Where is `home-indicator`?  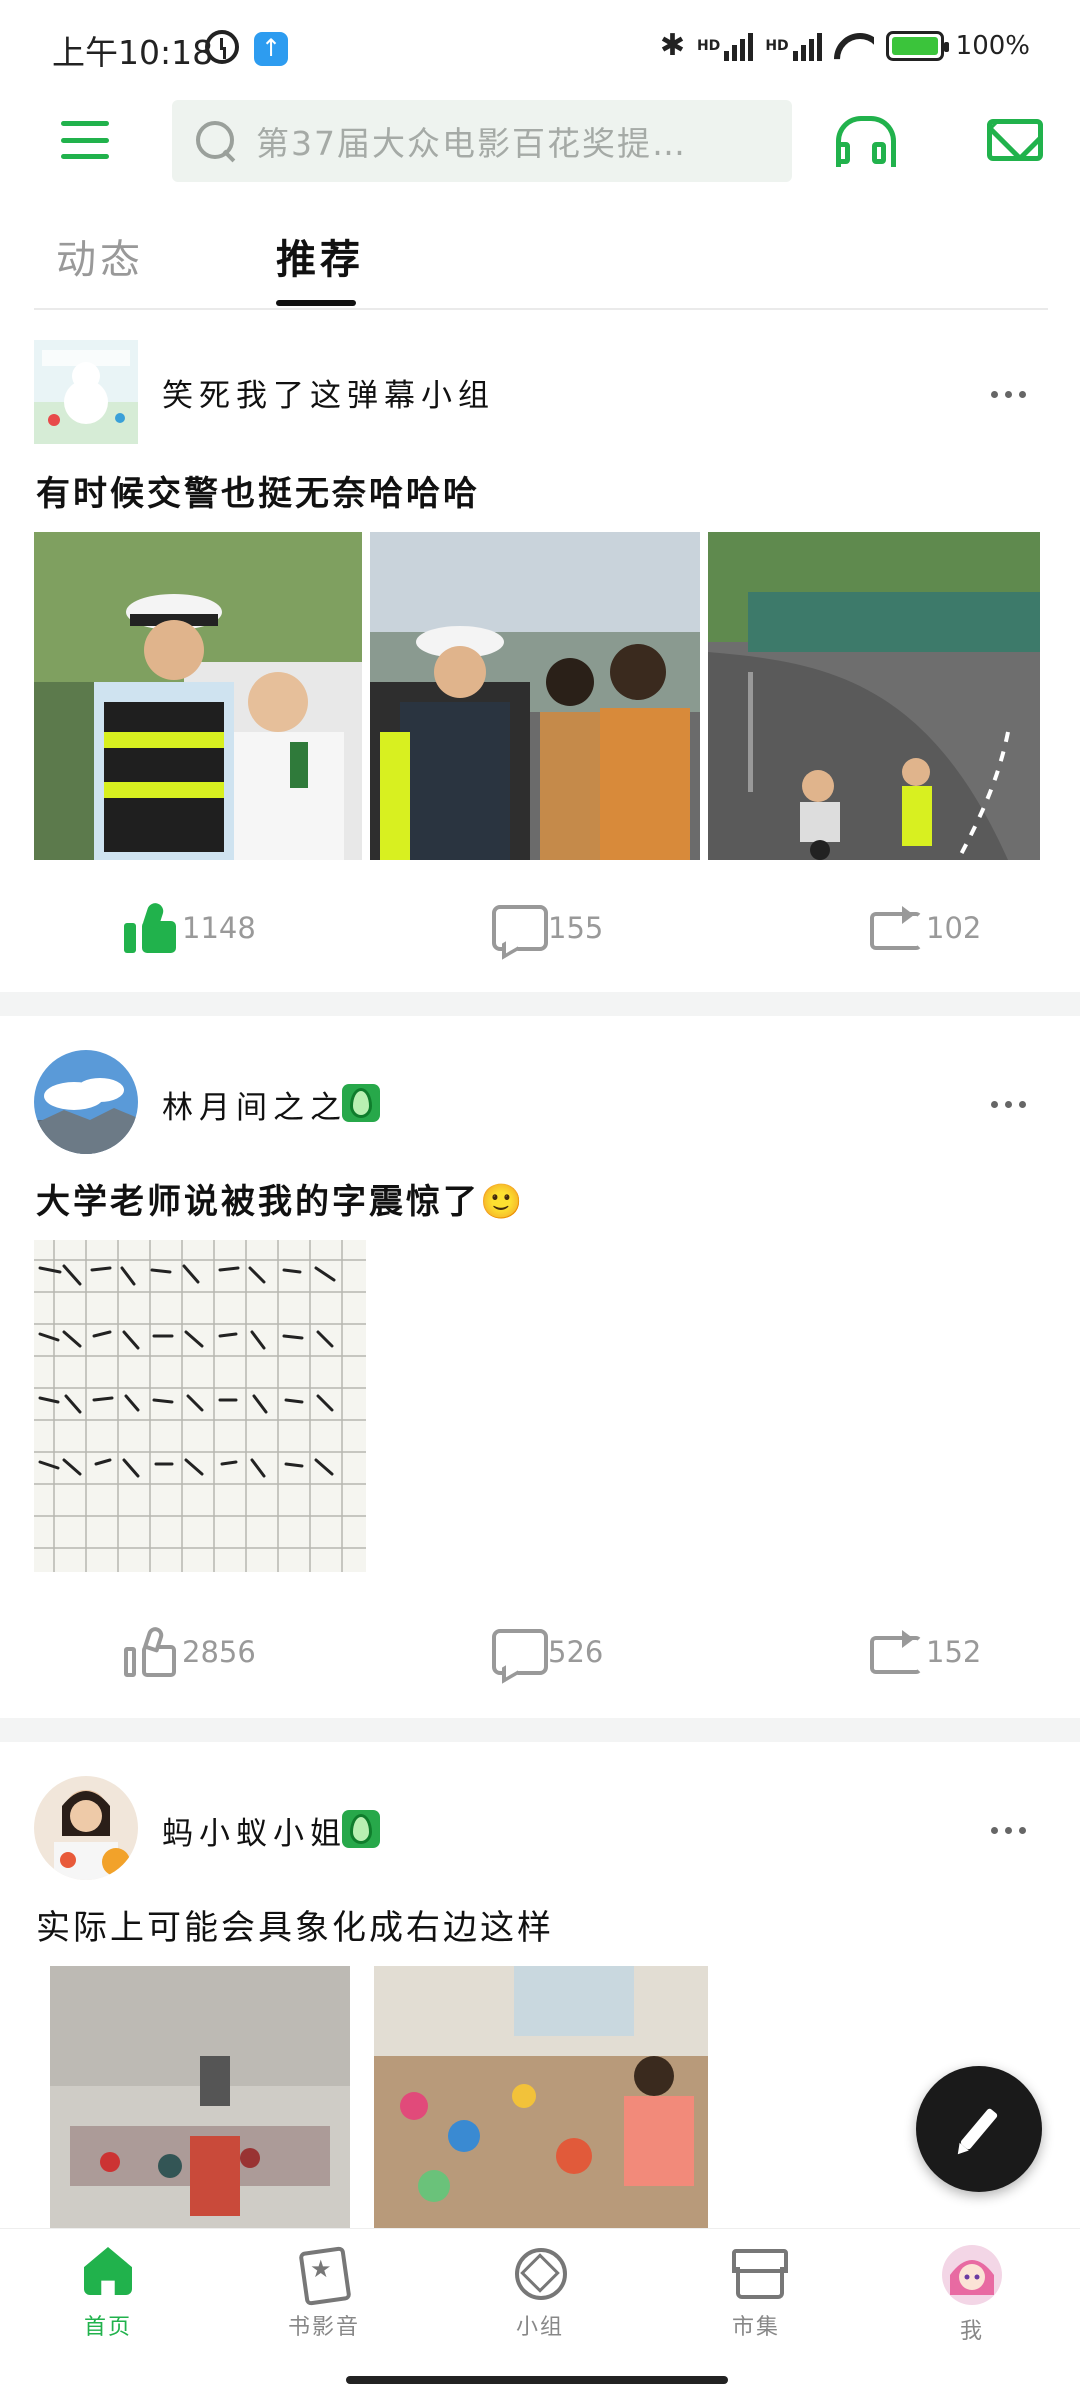
home-indicator is located at coordinates (537, 2380).